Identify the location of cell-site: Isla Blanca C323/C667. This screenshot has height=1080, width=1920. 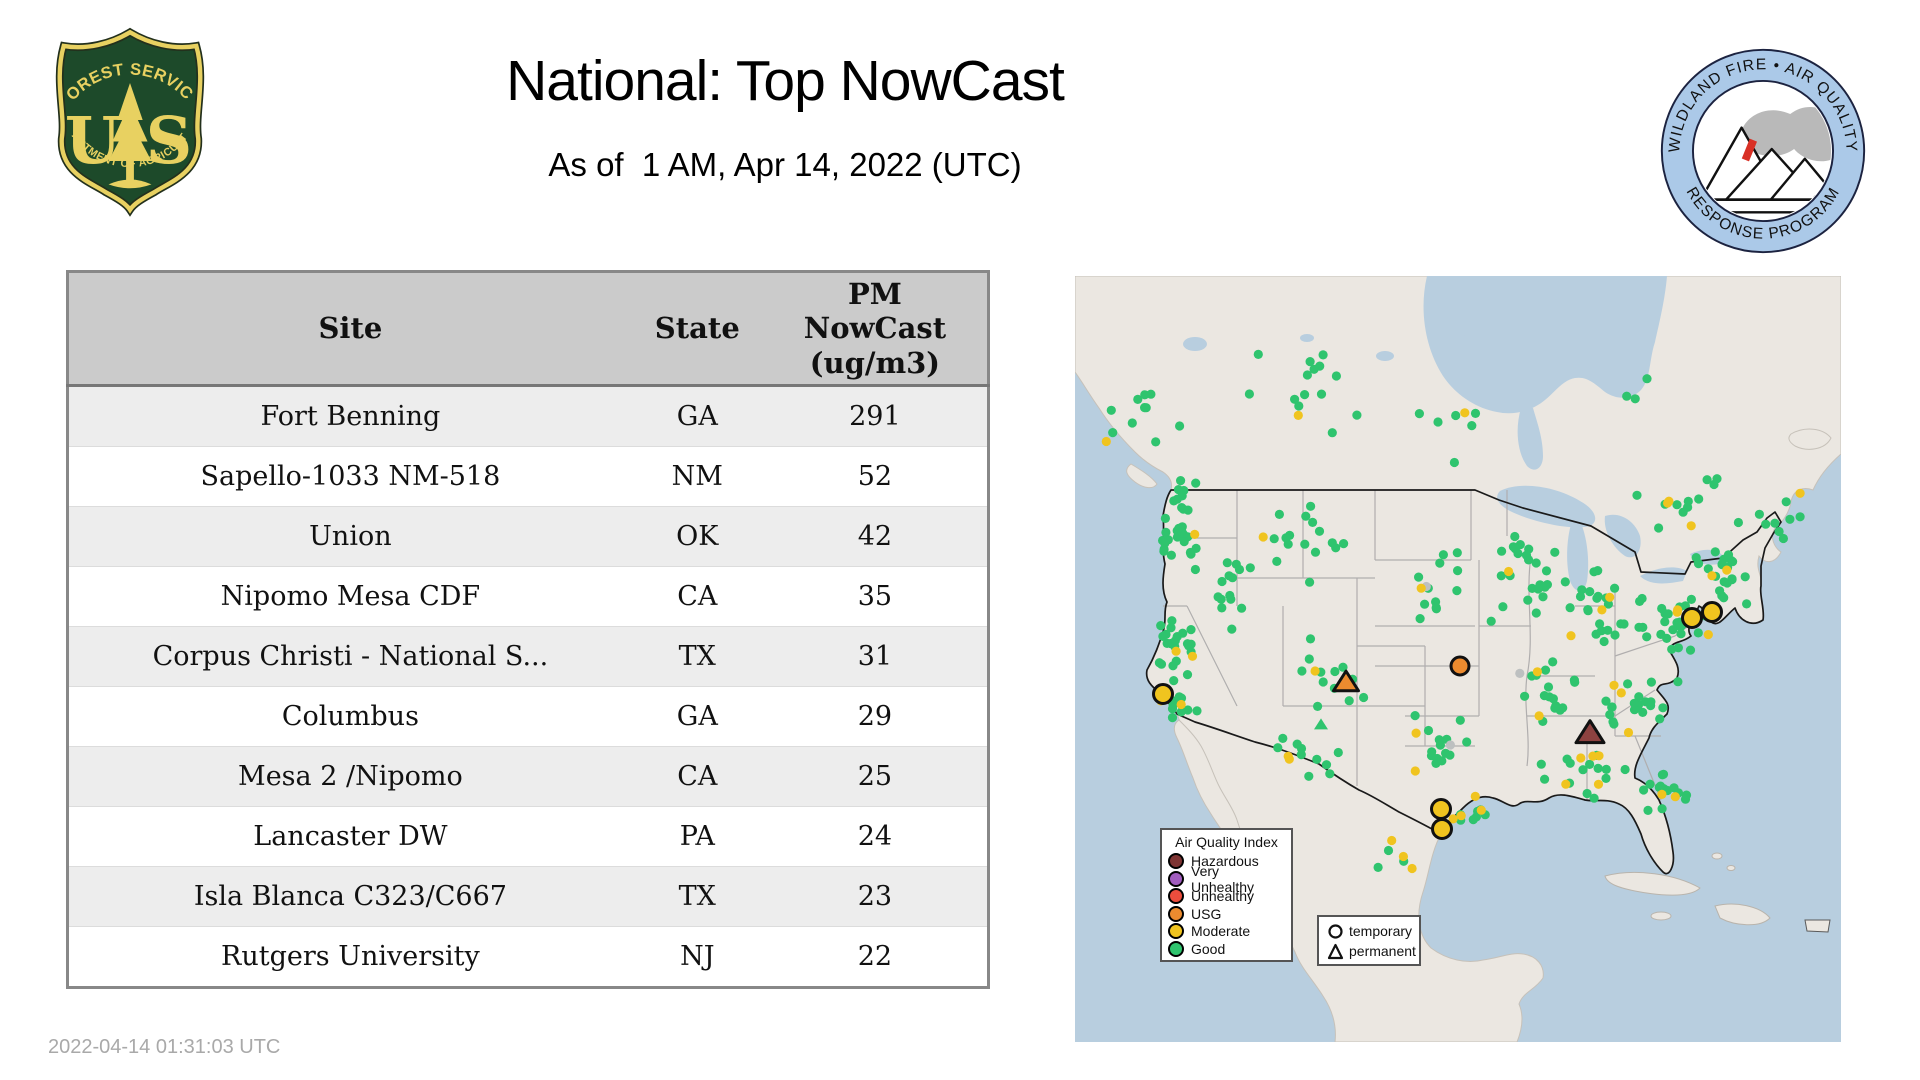
(349, 896).